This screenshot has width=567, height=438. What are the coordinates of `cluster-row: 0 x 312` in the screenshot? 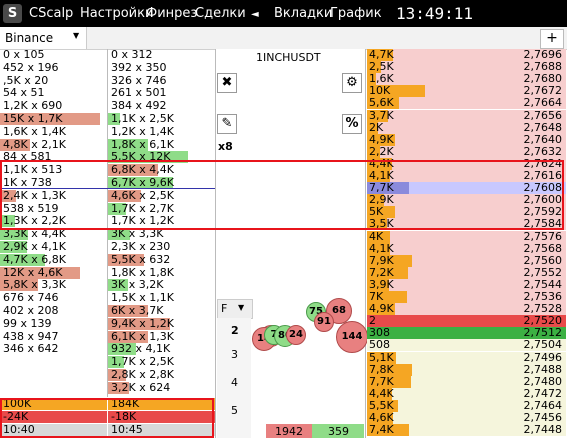 It's located at (161, 55).